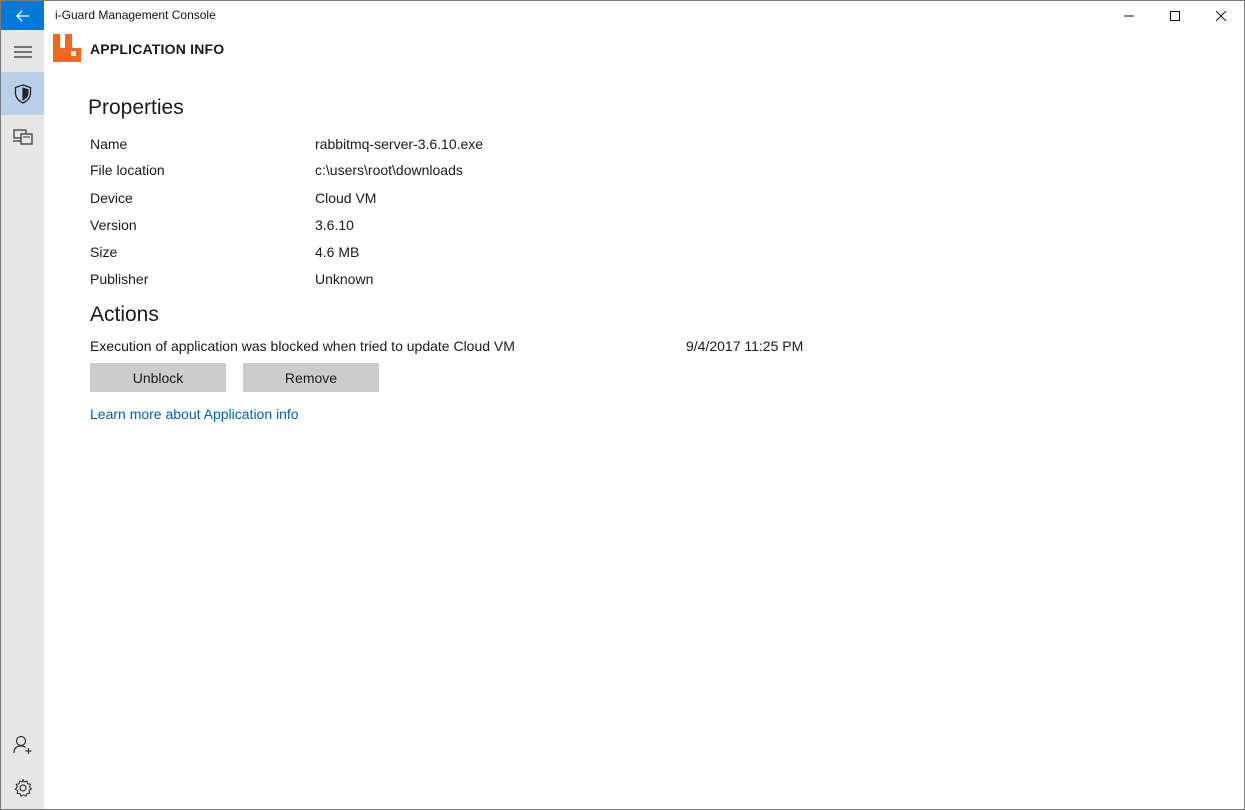 The image size is (1245, 810). Describe the element at coordinates (136, 107) in the screenshot. I see `properties-heading: Properties` at that location.